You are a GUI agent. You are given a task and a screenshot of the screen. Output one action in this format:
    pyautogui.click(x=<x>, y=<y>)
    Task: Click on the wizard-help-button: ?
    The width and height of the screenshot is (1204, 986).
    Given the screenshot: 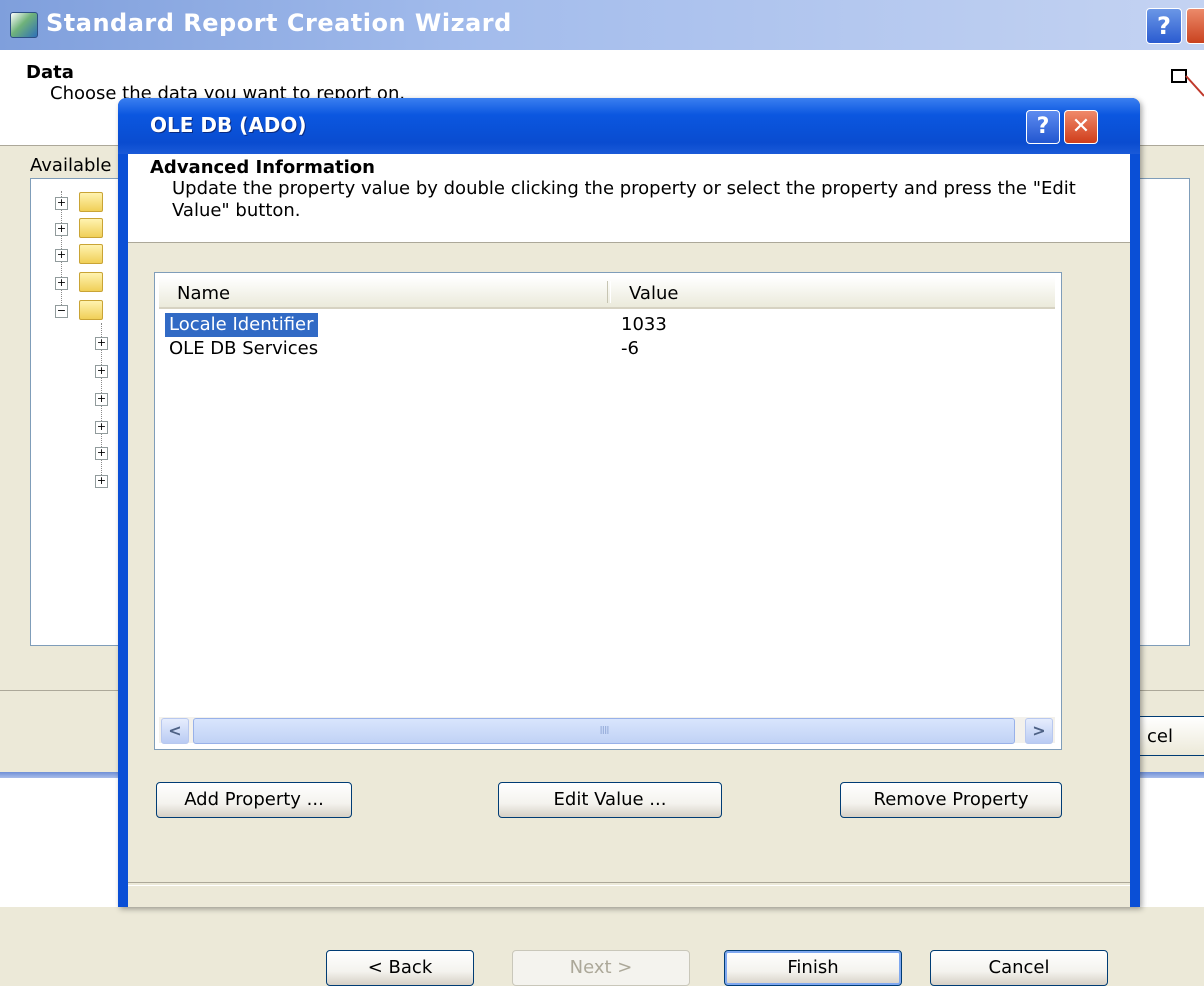 What is the action you would take?
    pyautogui.click(x=1164, y=26)
    